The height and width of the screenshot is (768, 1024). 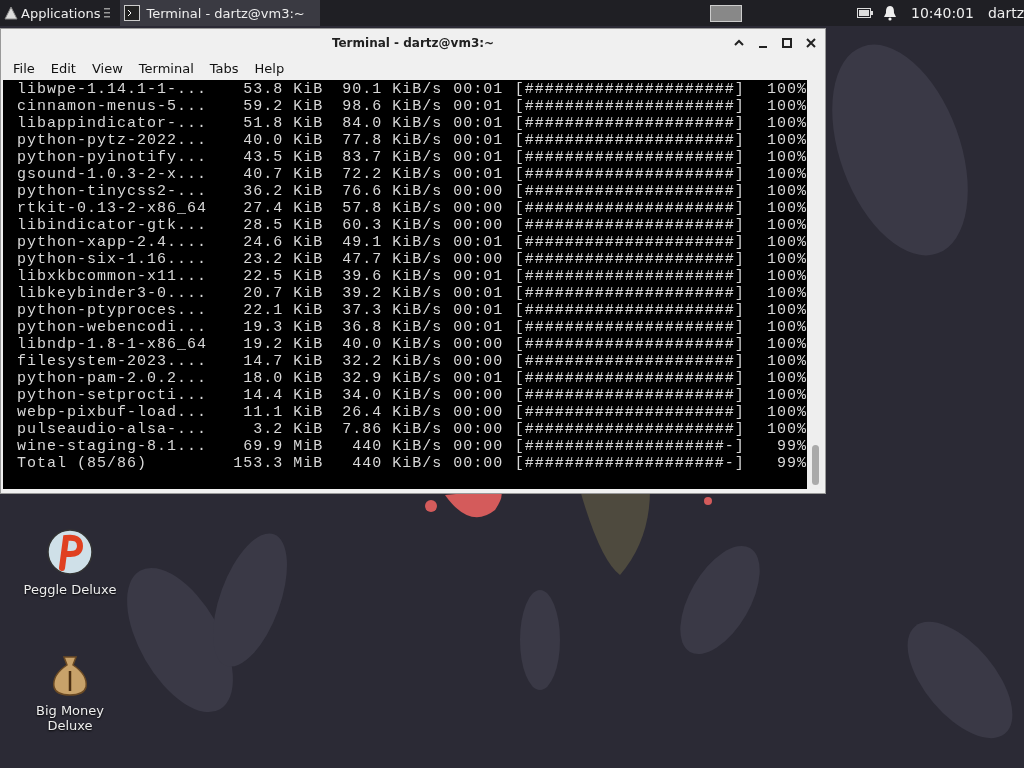 I want to click on download-speed: 77.8 KiB/s, so click(x=392, y=140).